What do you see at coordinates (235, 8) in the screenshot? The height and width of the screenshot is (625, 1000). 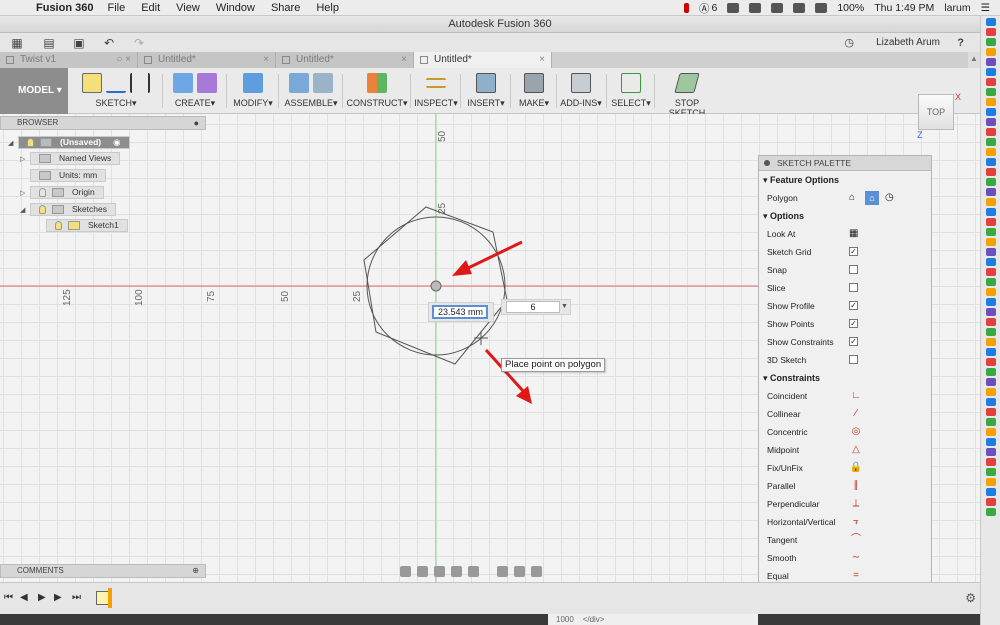 I see `menu-window: Window` at bounding box center [235, 8].